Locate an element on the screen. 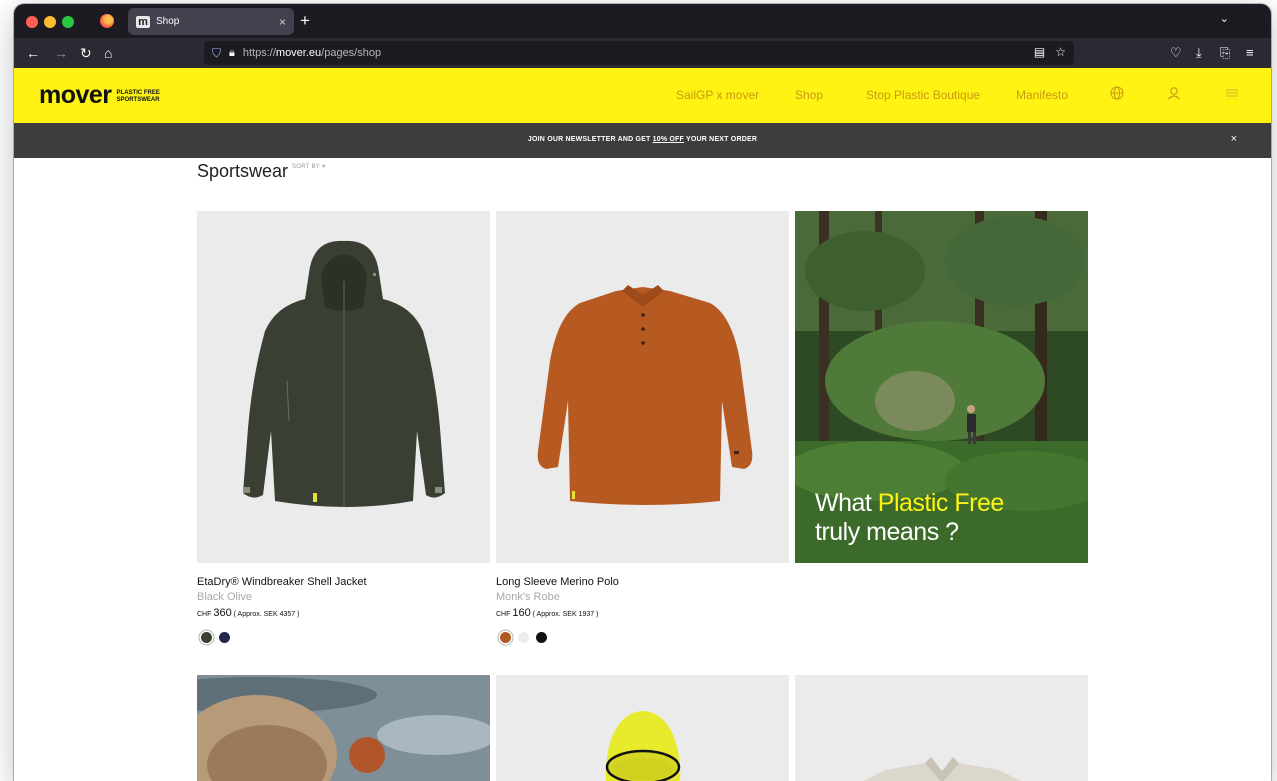  tab-bar: m Shop × + ⌄ is located at coordinates (642, 21).